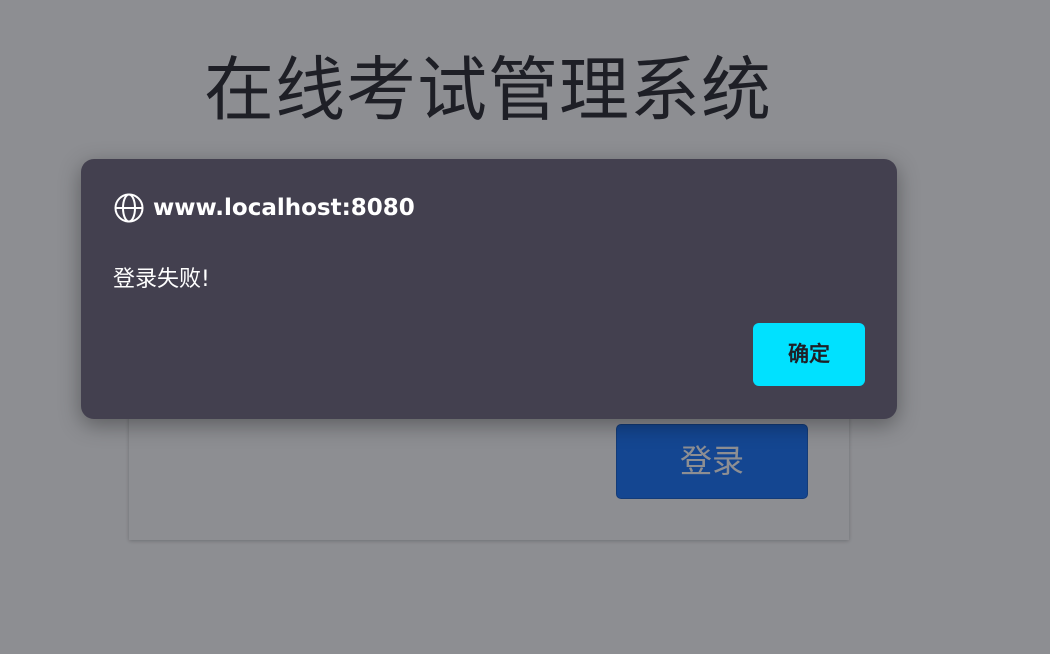 Image resolution: width=1050 pixels, height=654 pixels. Describe the element at coordinates (284, 208) in the screenshot. I see `dialog-origin: www.localhost:8080` at that location.